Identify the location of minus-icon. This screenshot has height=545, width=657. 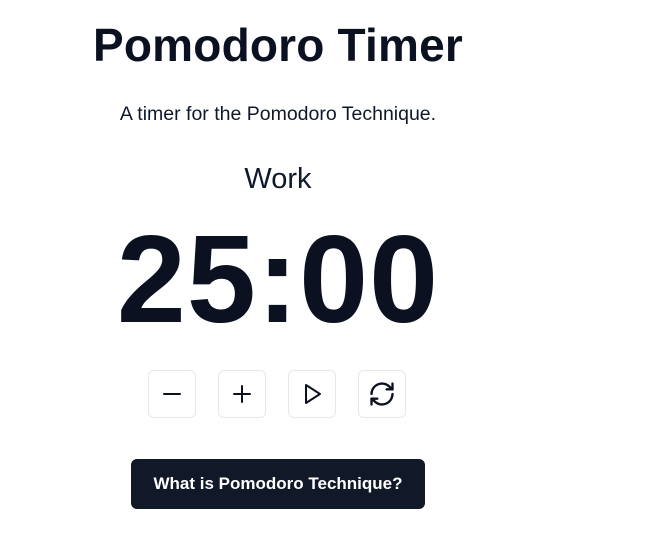
(172, 394).